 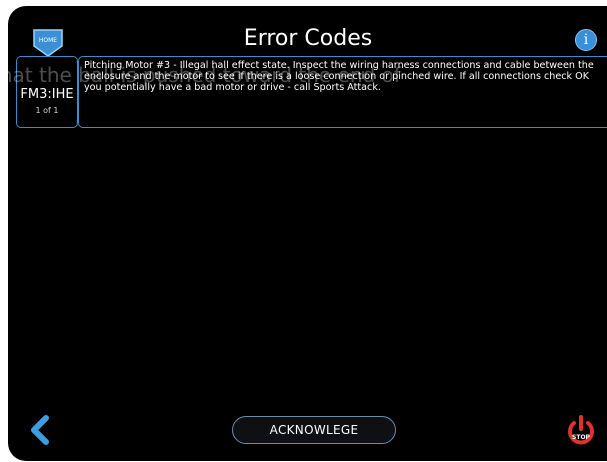 I want to click on stop-button: STOP, so click(x=581, y=431).